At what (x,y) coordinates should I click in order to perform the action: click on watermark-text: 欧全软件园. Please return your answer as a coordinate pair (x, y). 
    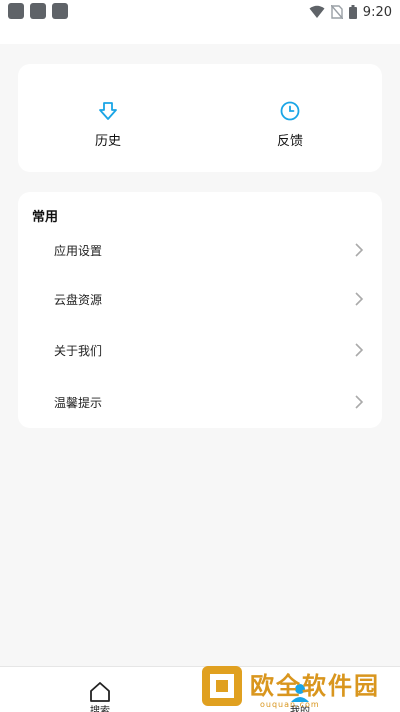
    Looking at the image, I should click on (315, 686).